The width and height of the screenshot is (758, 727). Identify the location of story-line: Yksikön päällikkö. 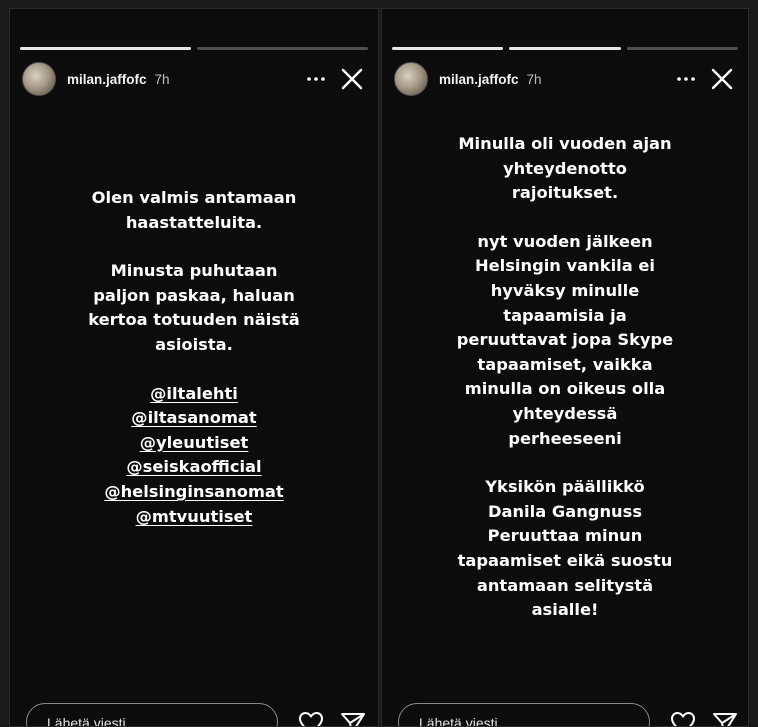
(565, 487).